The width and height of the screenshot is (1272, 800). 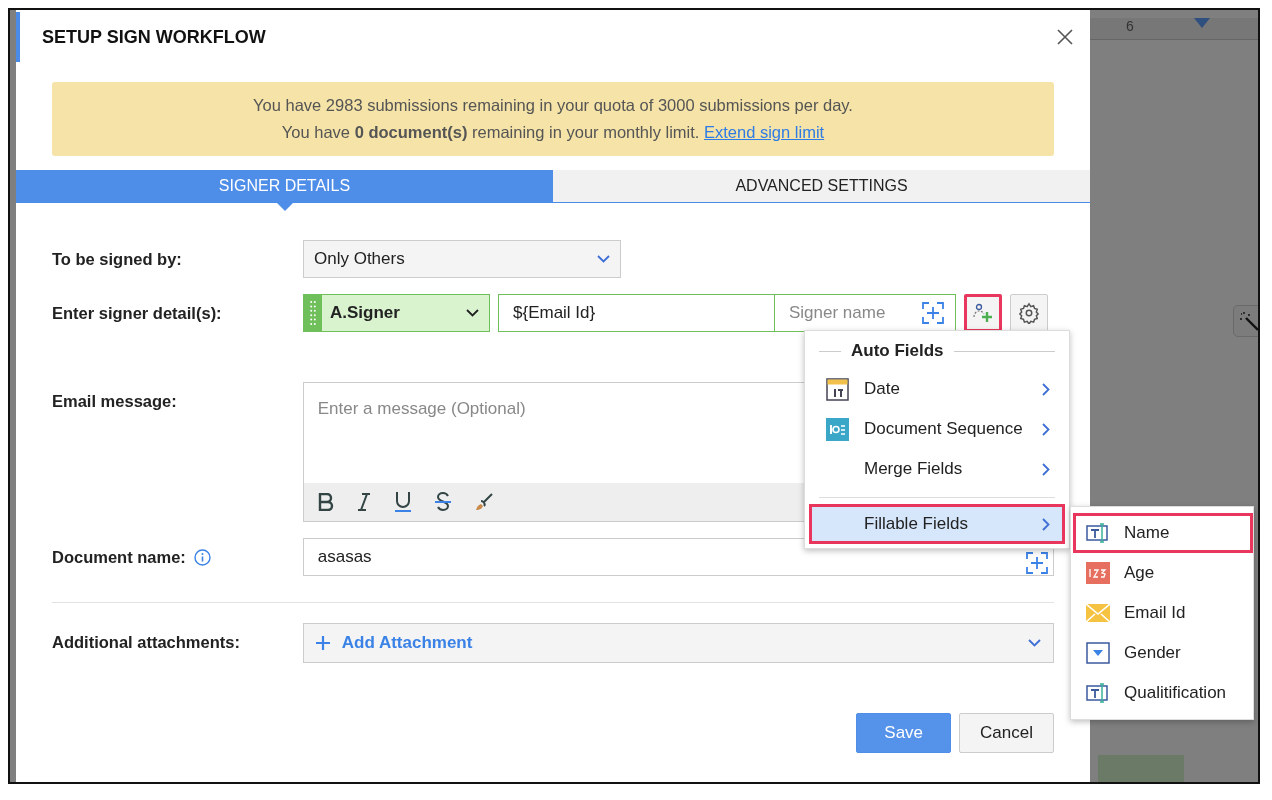 I want to click on brush-icon, so click(x=483, y=502).